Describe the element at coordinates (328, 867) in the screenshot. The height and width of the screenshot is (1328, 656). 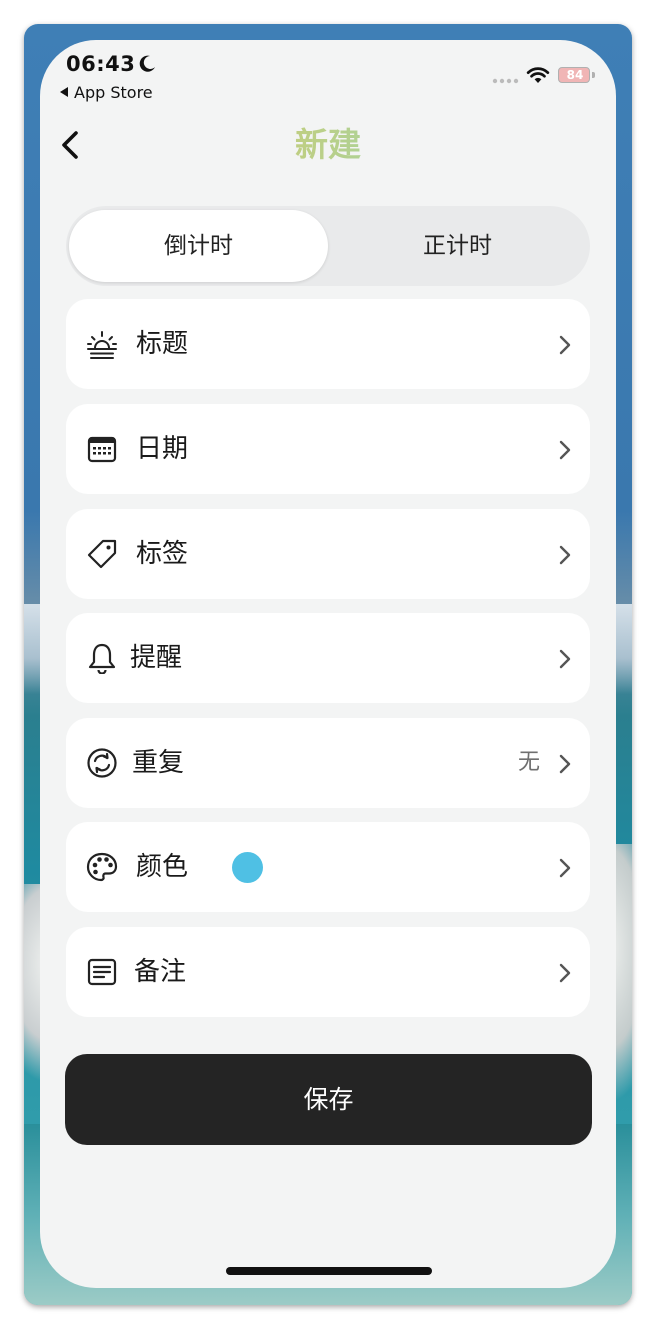
I see `row-color: 颜色` at that location.